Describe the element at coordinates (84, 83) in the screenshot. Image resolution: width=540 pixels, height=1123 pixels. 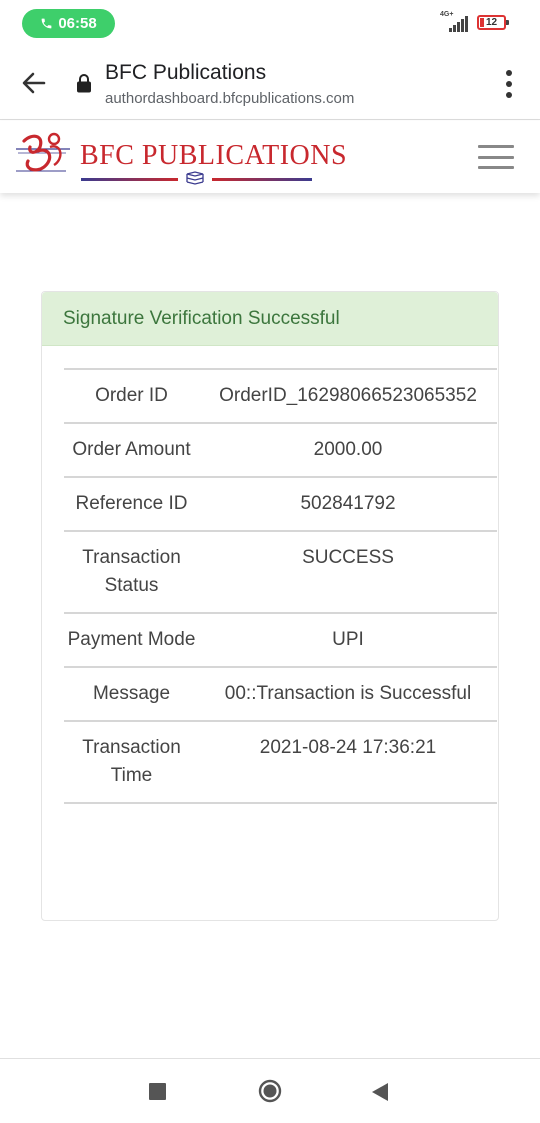
I see `lock-icon` at that location.